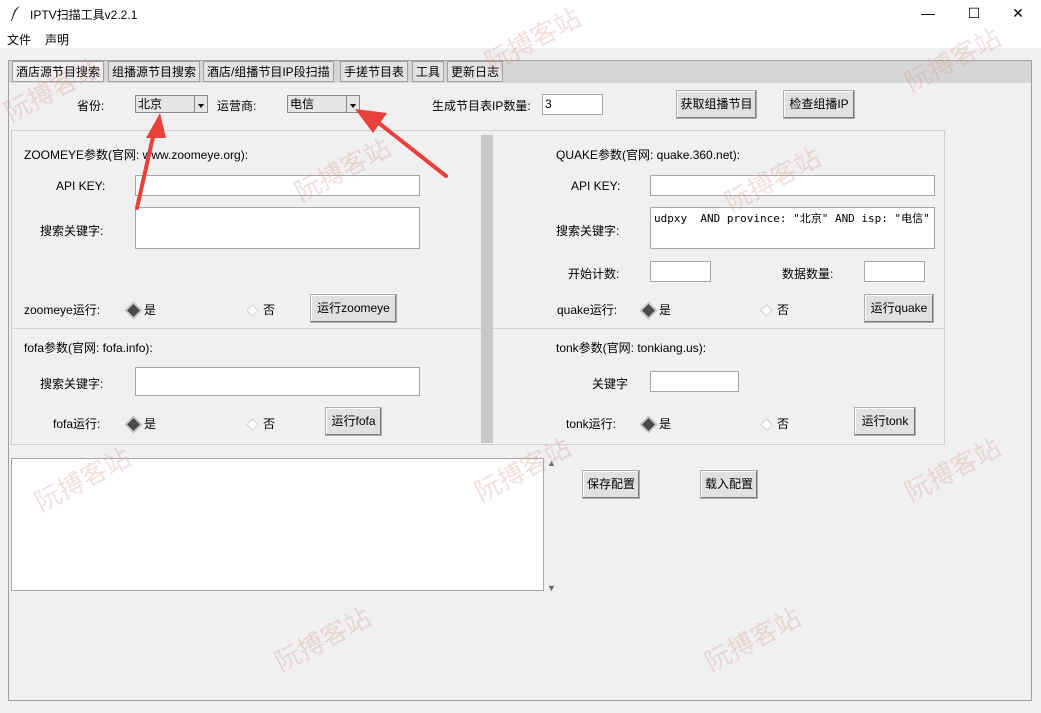 The height and width of the screenshot is (713, 1041). I want to click on arrow-to-isp-icon, so click(401, 143).